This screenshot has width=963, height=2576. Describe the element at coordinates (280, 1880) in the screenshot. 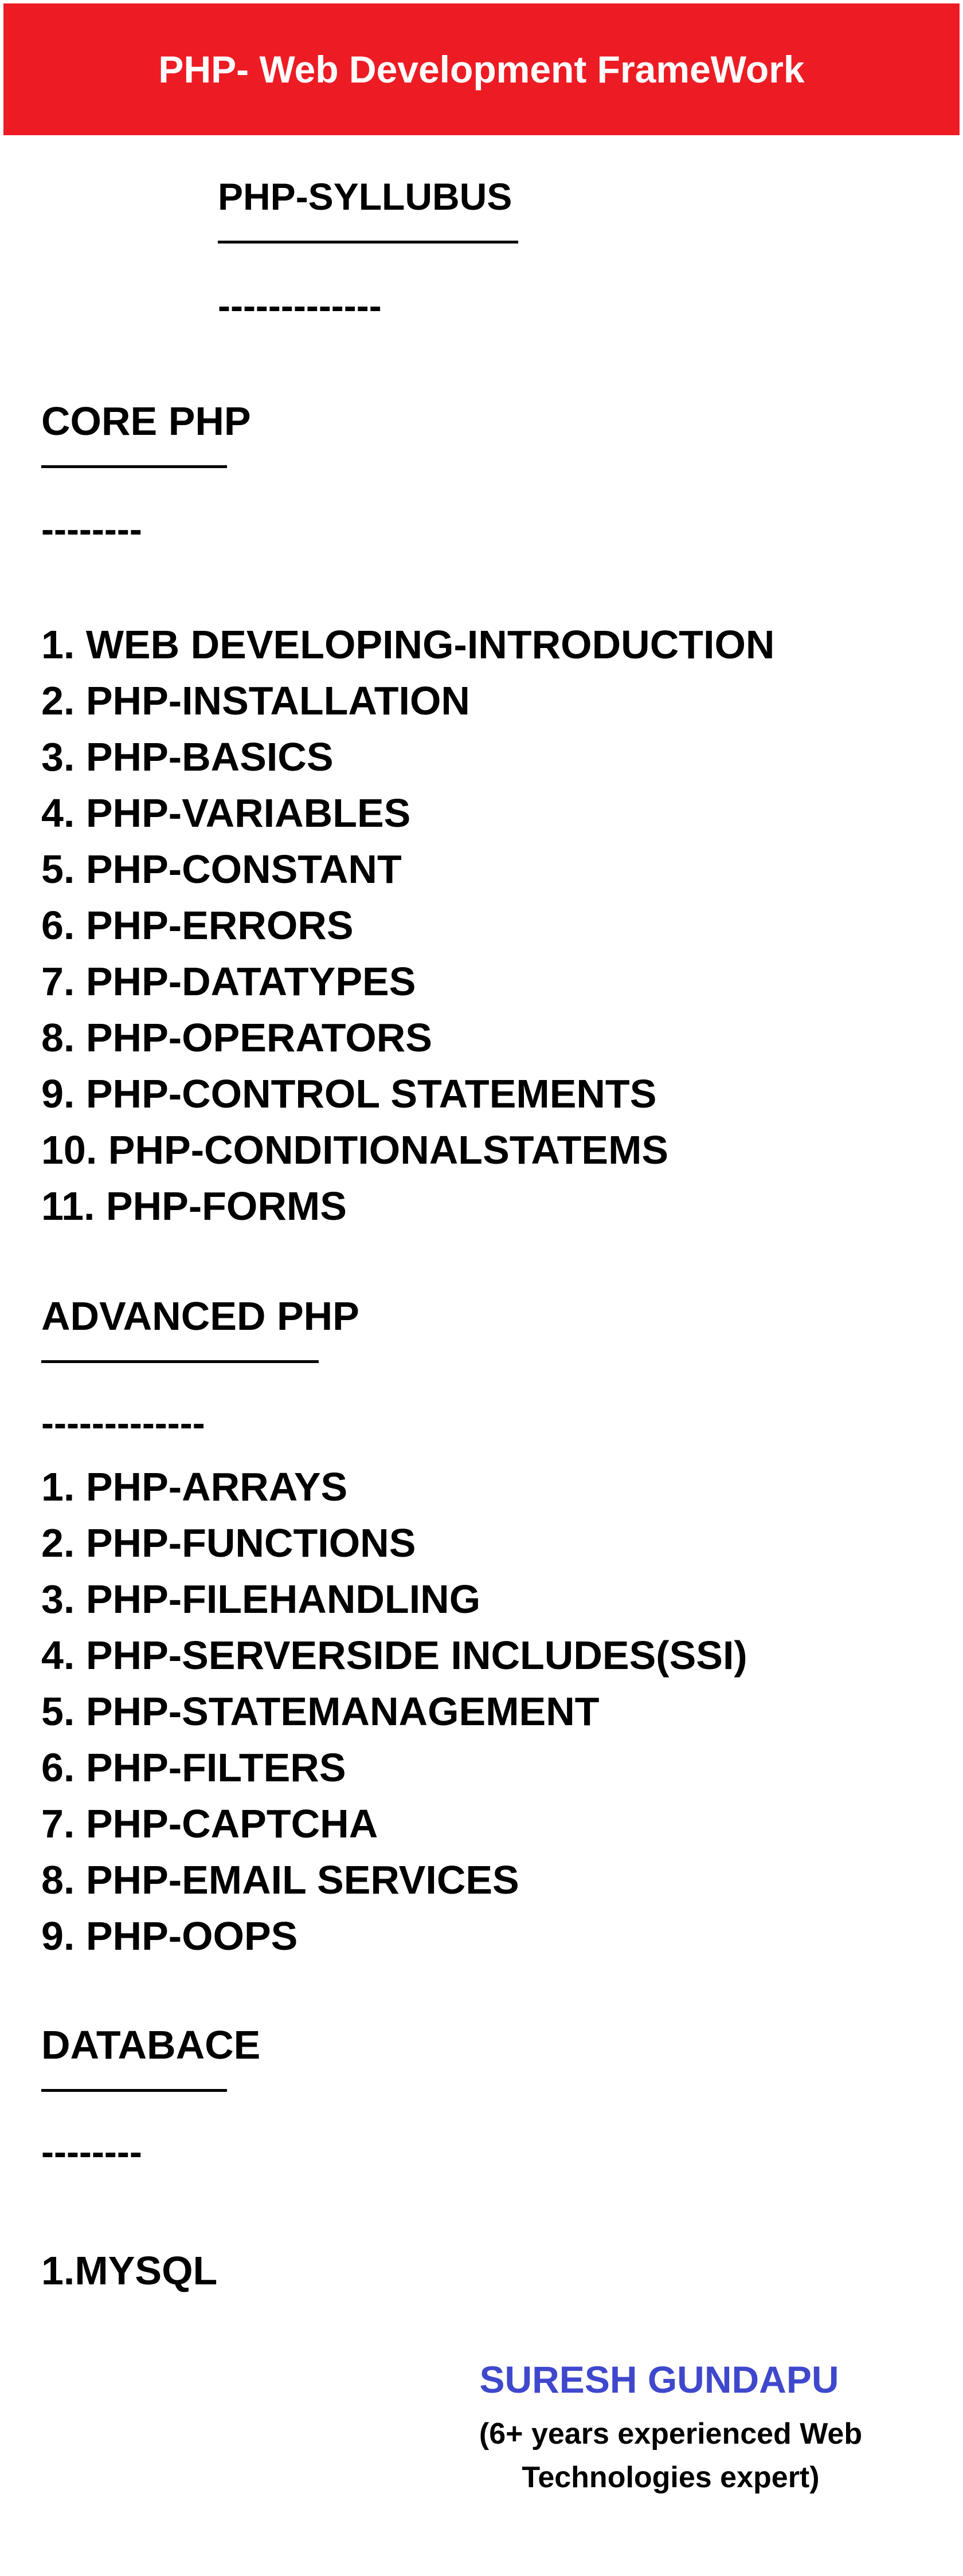

I see `advanced-list-item: 8. PHP-EMAIL SERVICES` at that location.